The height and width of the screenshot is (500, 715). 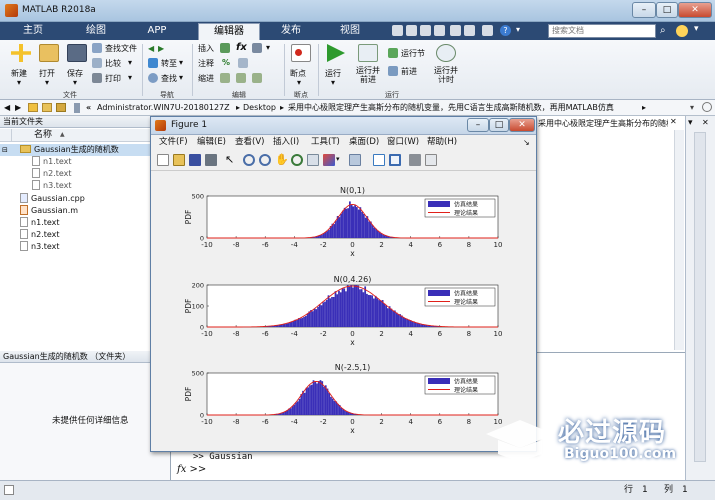 What do you see at coordinates (249, 160) in the screenshot?
I see `zoom-in-icon` at bounding box center [249, 160].